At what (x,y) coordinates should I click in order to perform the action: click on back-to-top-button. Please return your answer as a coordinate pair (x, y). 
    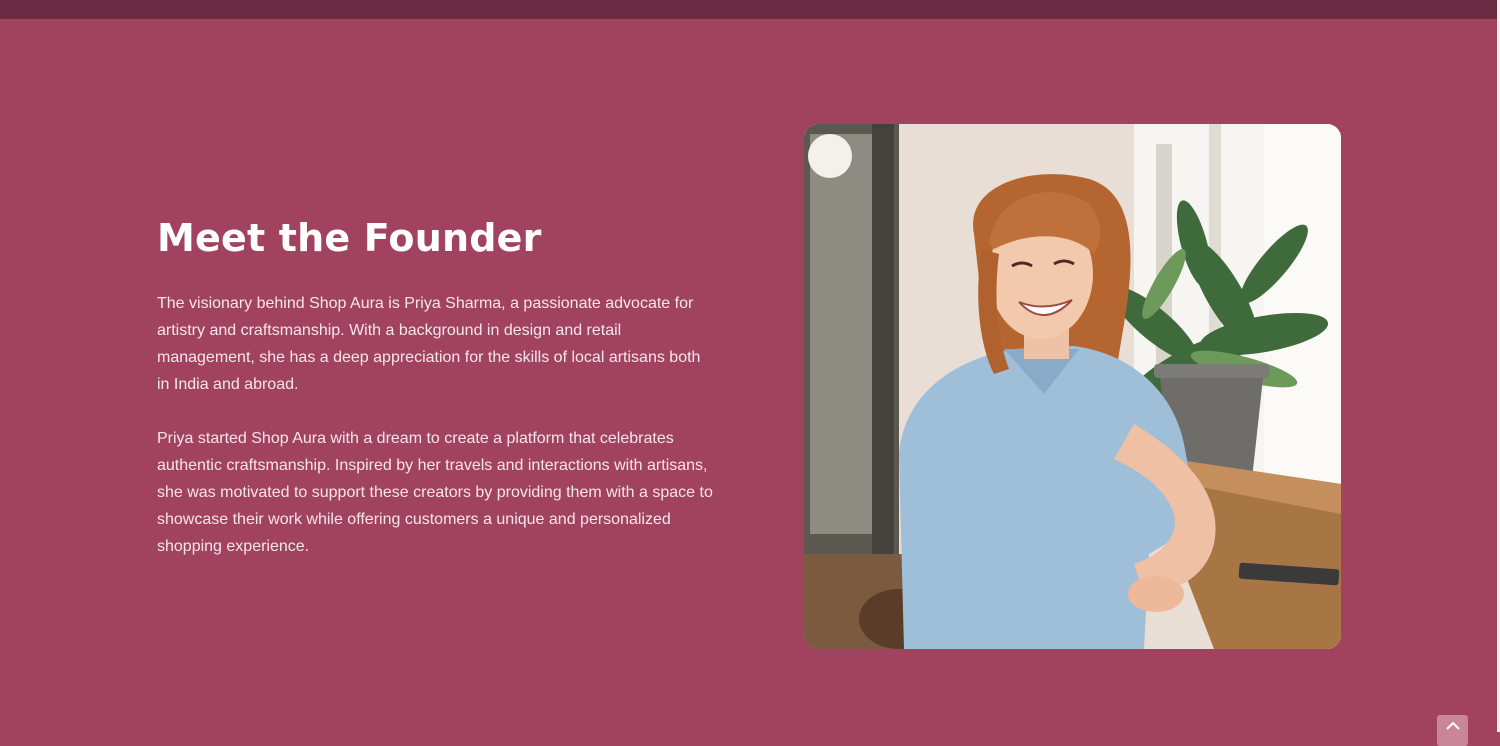
    Looking at the image, I should click on (1452, 730).